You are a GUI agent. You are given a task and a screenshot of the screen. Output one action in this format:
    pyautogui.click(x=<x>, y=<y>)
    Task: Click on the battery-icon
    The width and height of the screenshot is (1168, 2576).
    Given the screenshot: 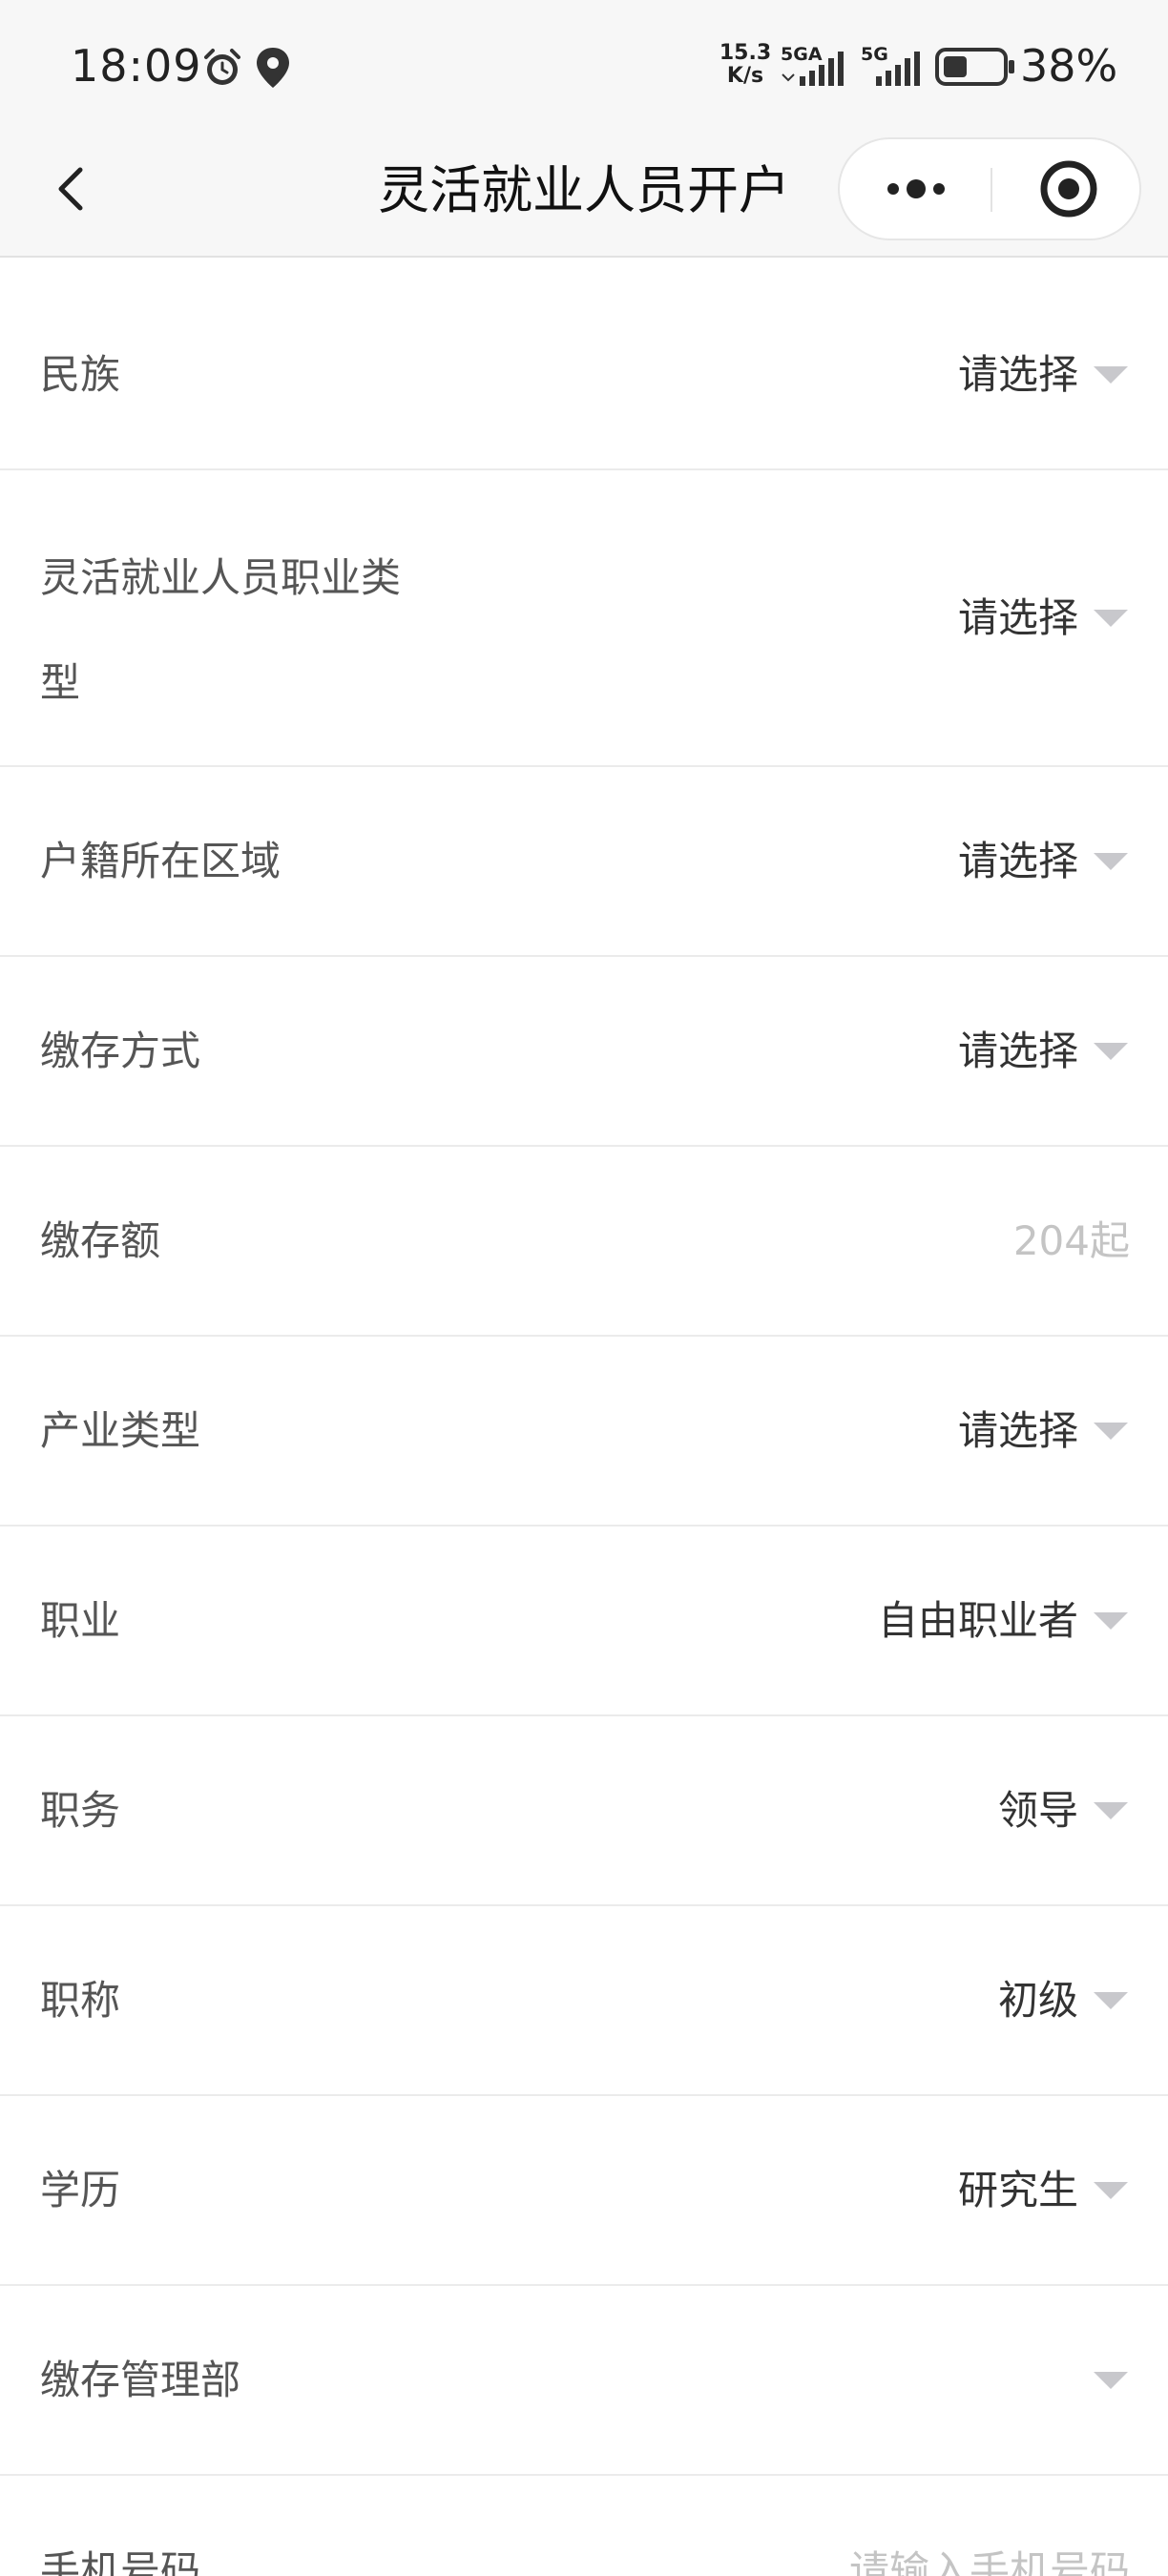 What is the action you would take?
    pyautogui.click(x=974, y=67)
    